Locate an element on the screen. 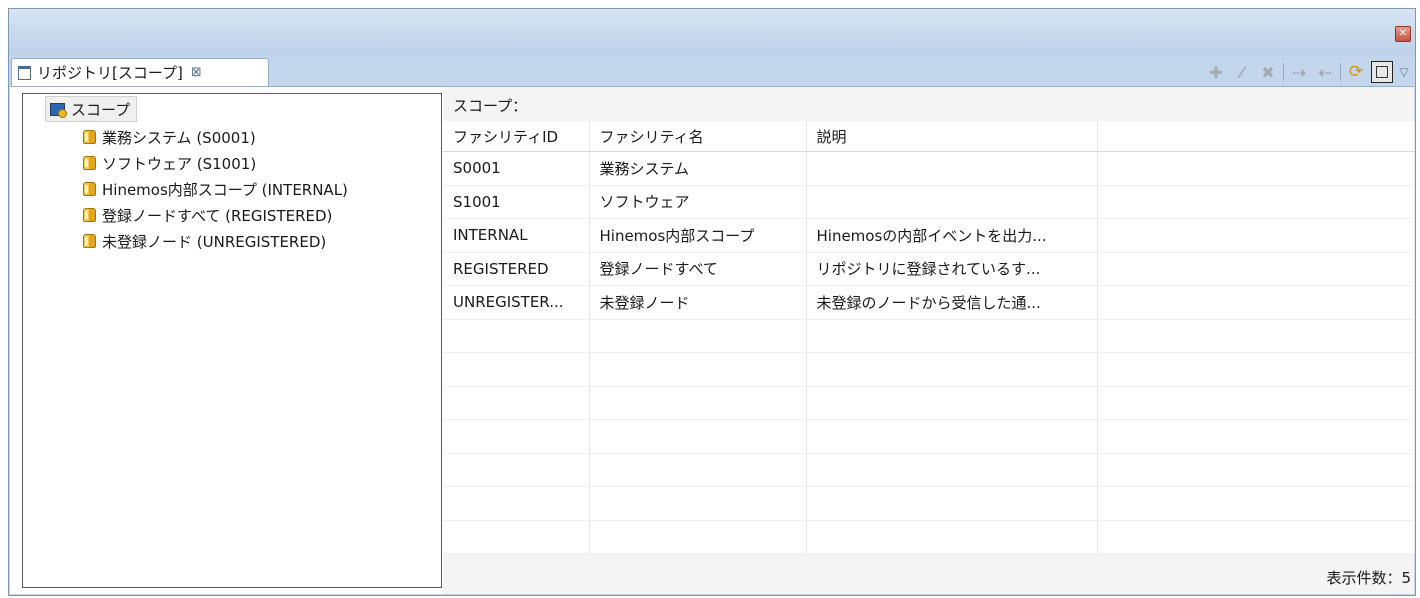 This screenshot has height=598, width=1420. scope-label: スコープ： is located at coordinates (490, 106).